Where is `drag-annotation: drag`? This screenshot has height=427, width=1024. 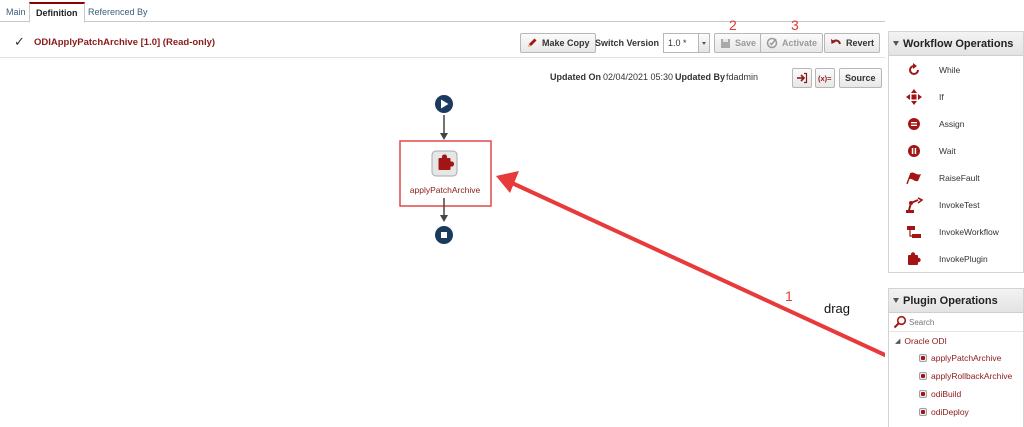 drag-annotation: drag is located at coordinates (837, 308).